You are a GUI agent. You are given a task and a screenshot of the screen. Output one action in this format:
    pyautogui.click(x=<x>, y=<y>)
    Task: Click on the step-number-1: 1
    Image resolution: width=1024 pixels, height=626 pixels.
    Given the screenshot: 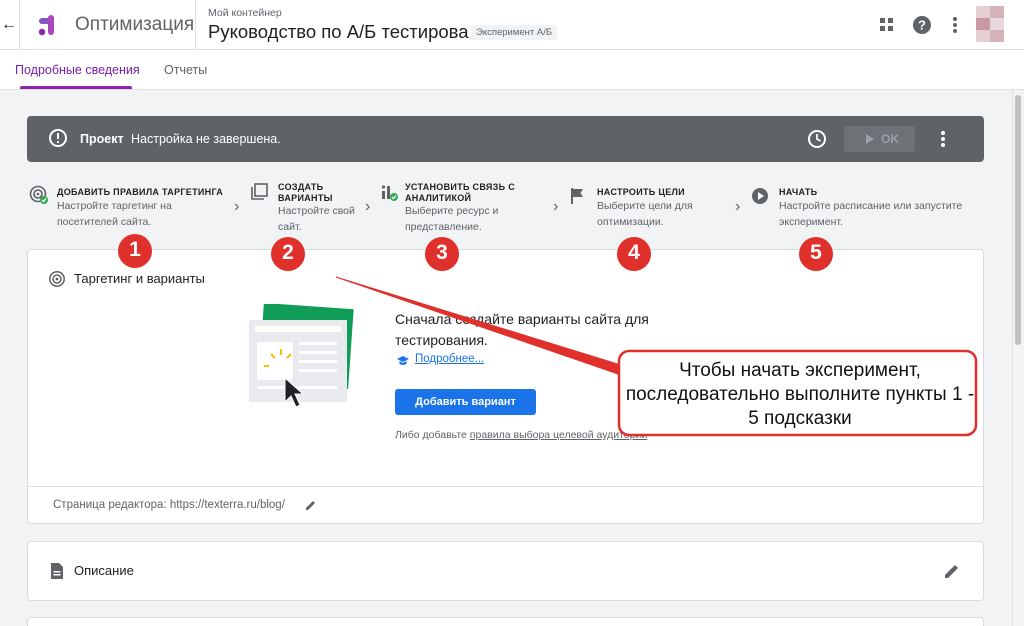 What is the action you would take?
    pyautogui.click(x=135, y=249)
    